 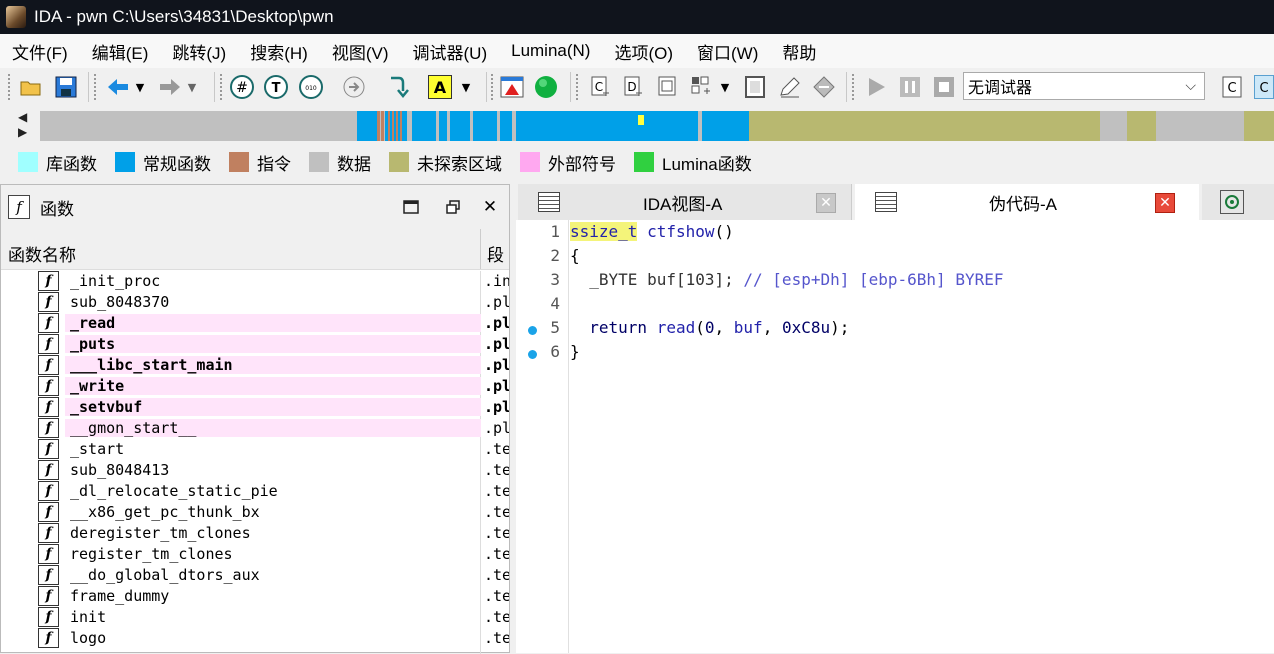 What do you see at coordinates (255, 386) in the screenshot?
I see `function-row: f _write .pl` at bounding box center [255, 386].